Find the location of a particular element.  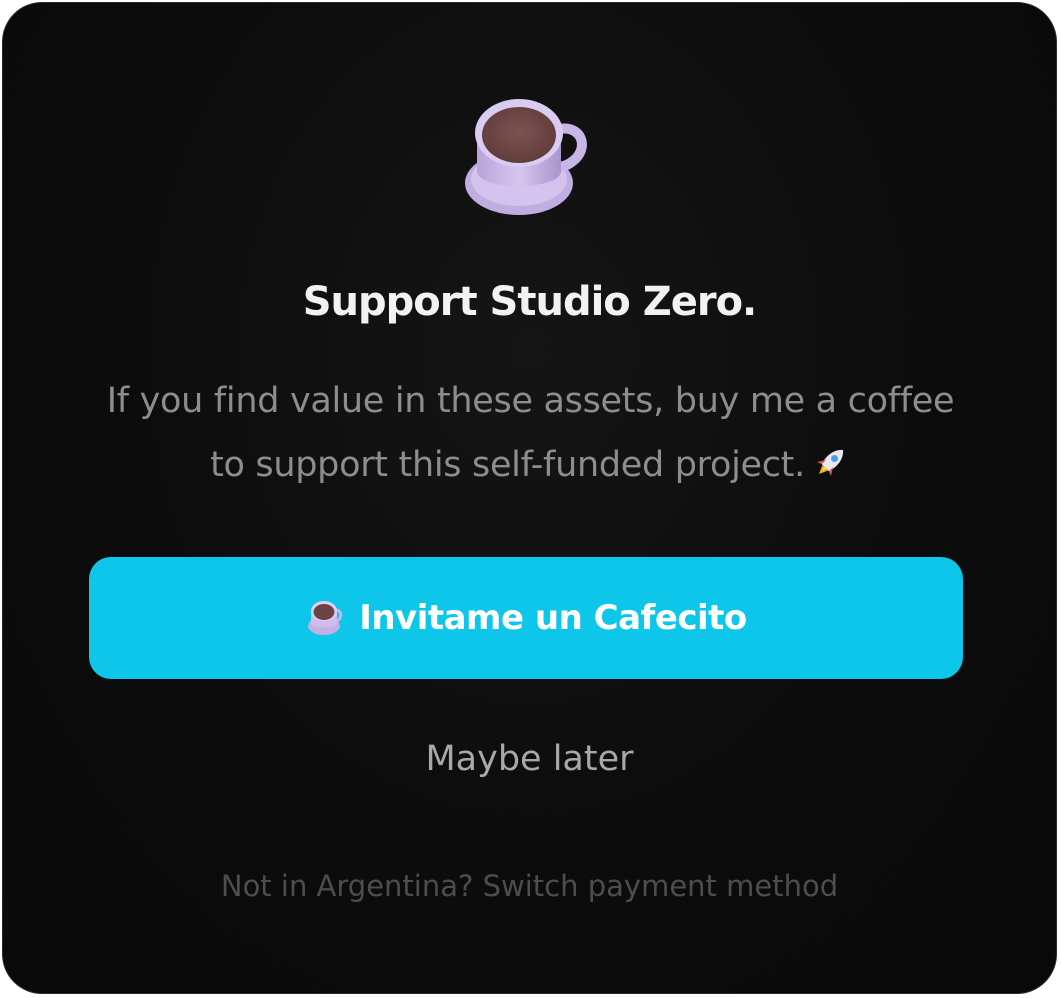

maybe-later-link: Maybe later is located at coordinates (529, 759).